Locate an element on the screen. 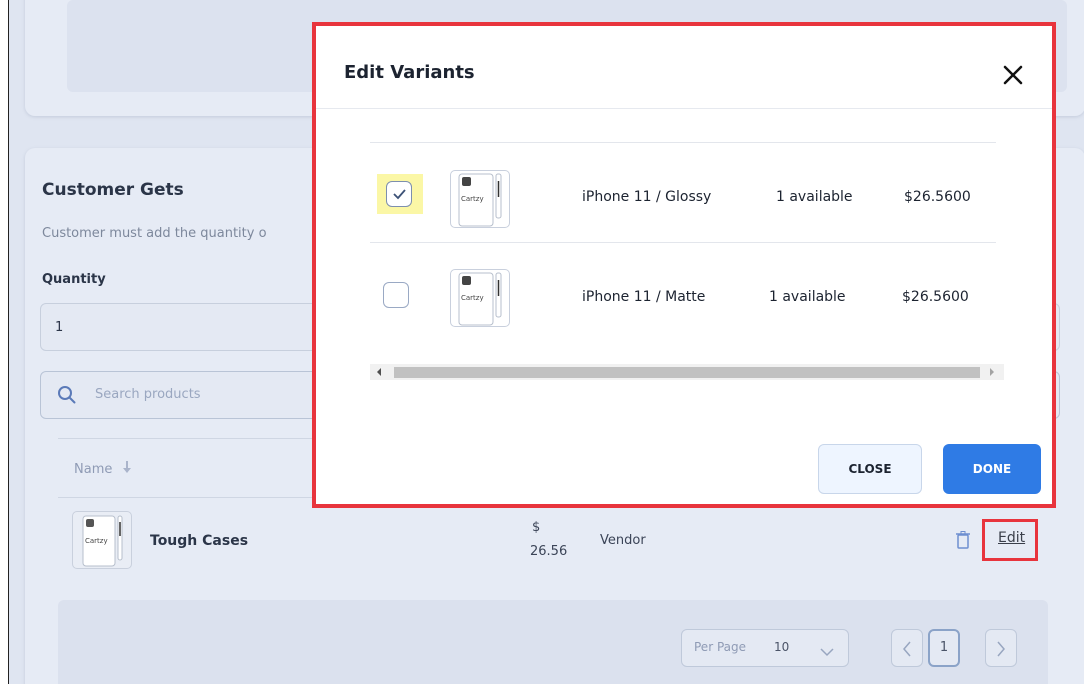  per-page-select: Per Page 10 is located at coordinates (765, 648).